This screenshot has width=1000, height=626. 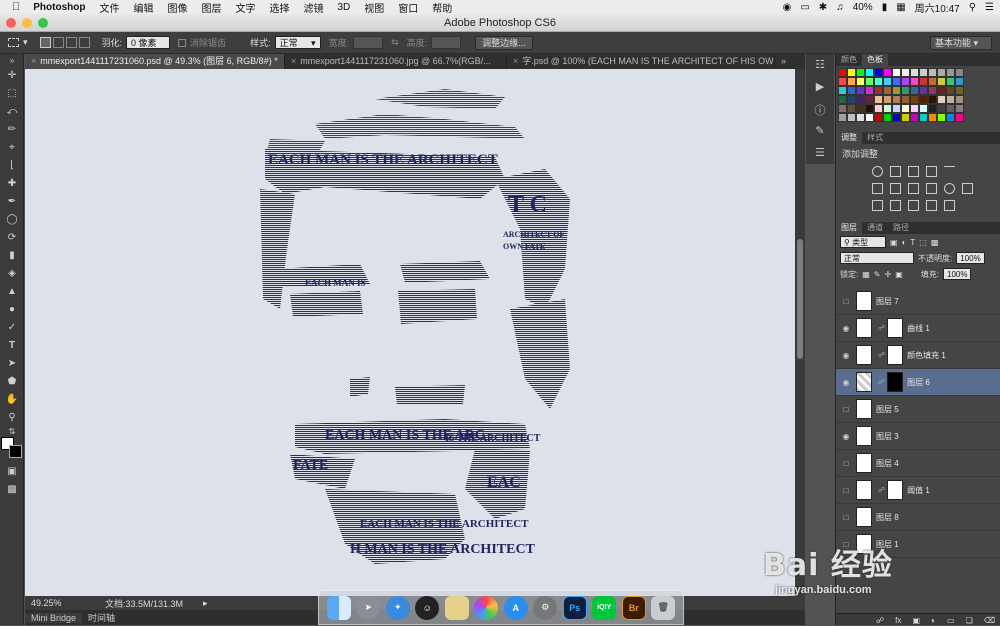 I want to click on menu-layer: 图层, so click(x=211, y=7).